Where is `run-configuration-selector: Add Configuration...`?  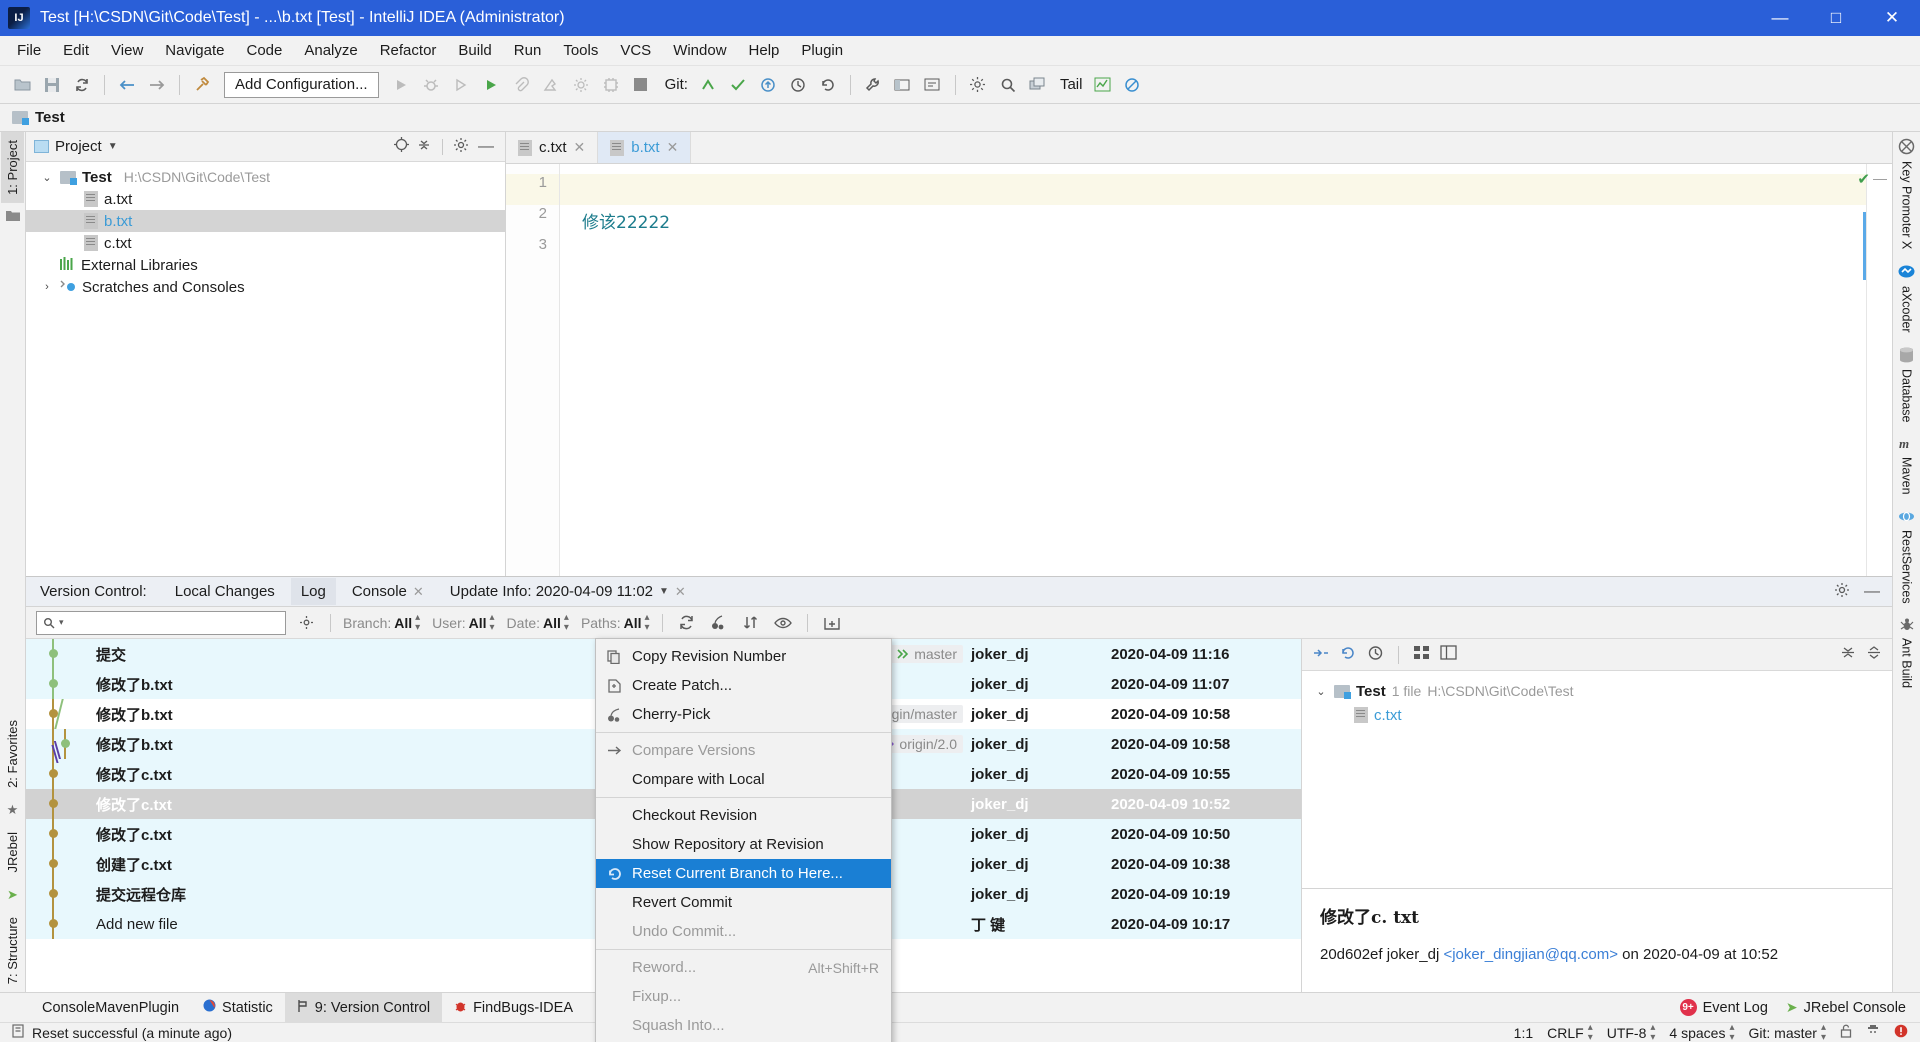
run-configuration-selector: Add Configuration... is located at coordinates (301, 84).